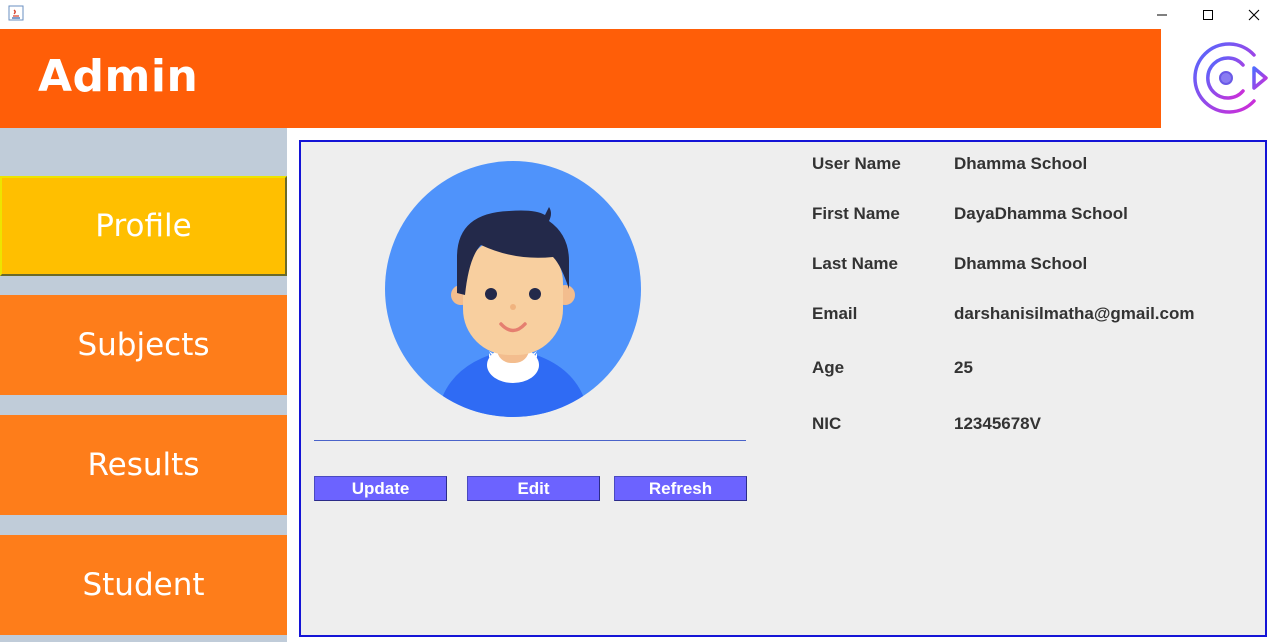 Image resolution: width=1279 pixels, height=642 pixels. I want to click on email-label: Email, so click(835, 313).